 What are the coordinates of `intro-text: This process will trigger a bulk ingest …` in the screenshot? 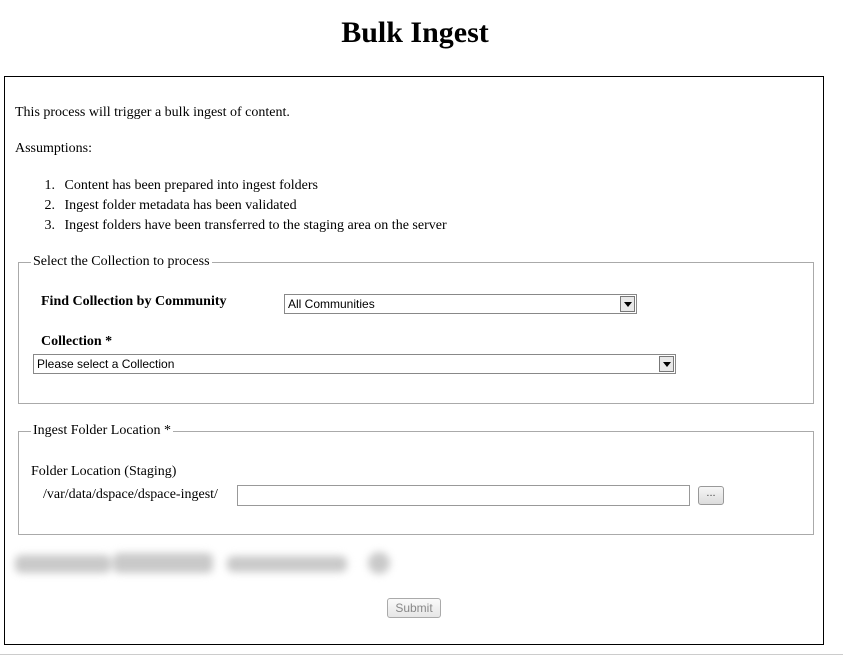 It's located at (152, 112).